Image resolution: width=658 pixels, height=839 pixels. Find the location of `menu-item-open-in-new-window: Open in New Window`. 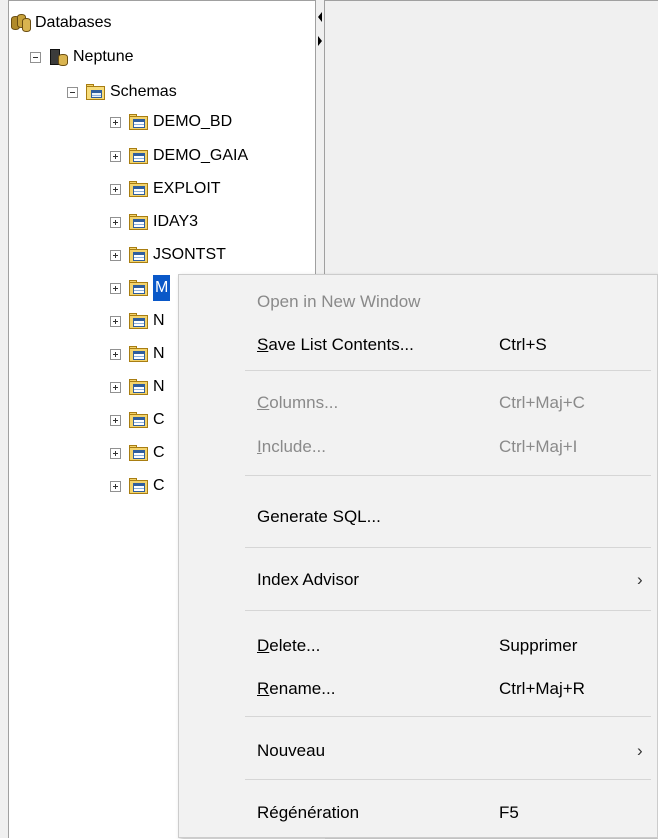

menu-item-open-in-new-window: Open in New Window is located at coordinates (418, 302).